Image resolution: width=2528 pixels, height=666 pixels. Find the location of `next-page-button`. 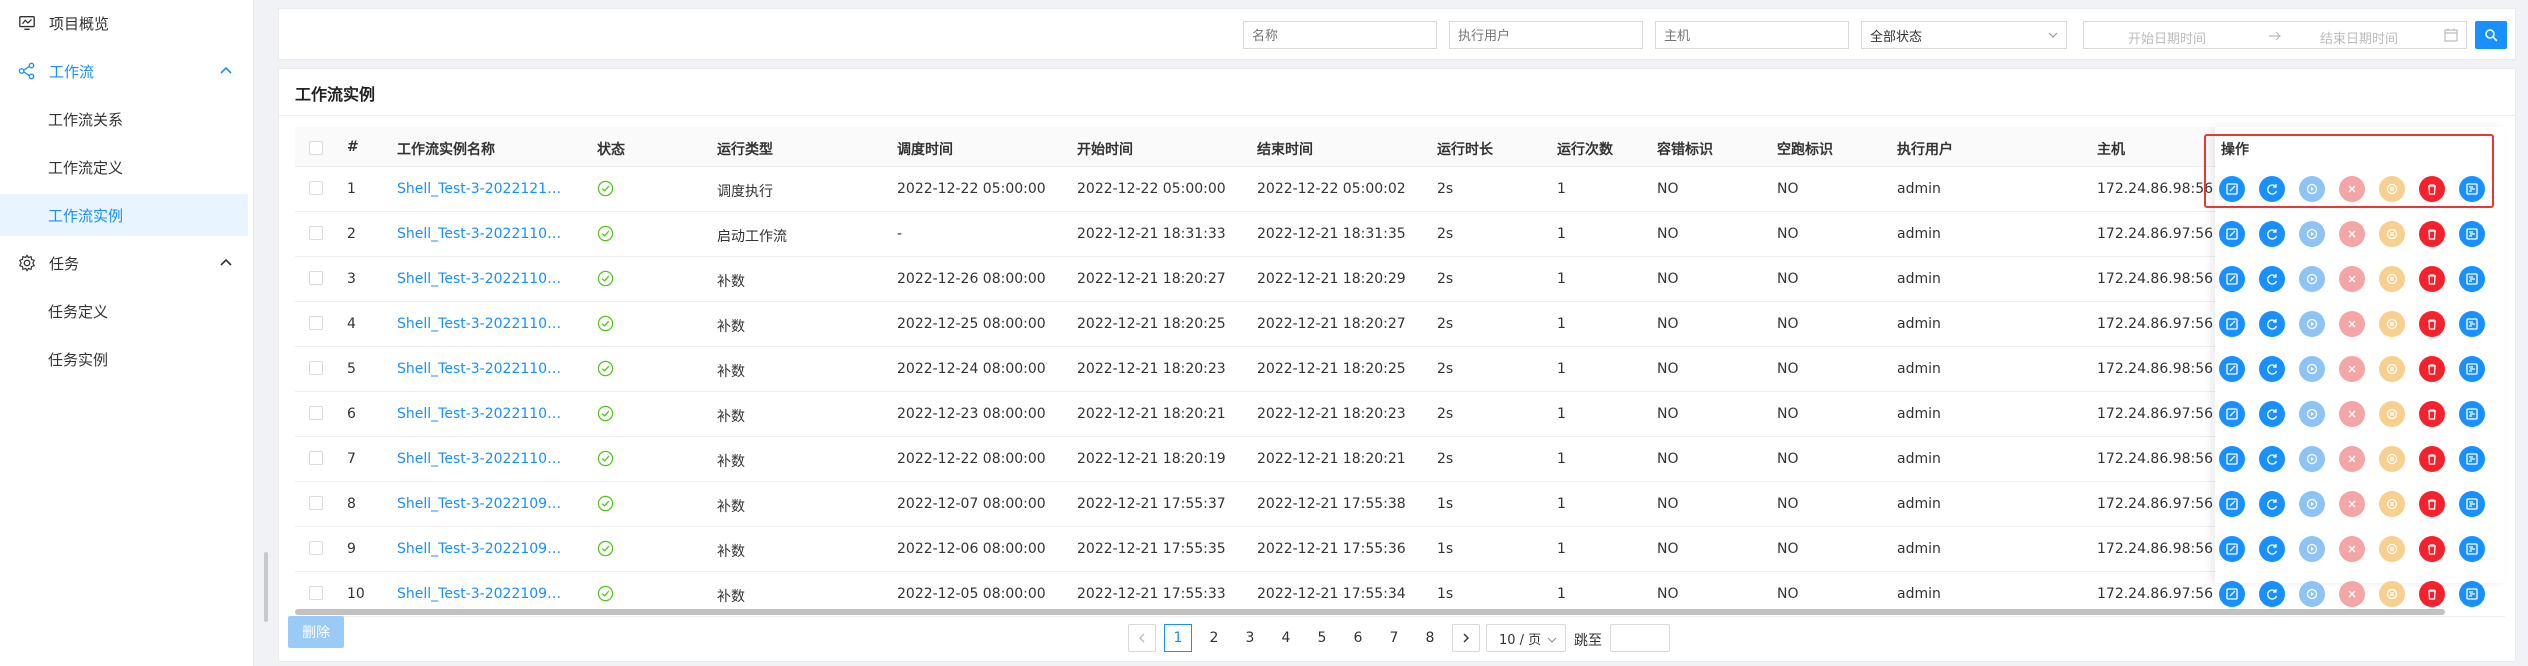

next-page-button is located at coordinates (1466, 638).